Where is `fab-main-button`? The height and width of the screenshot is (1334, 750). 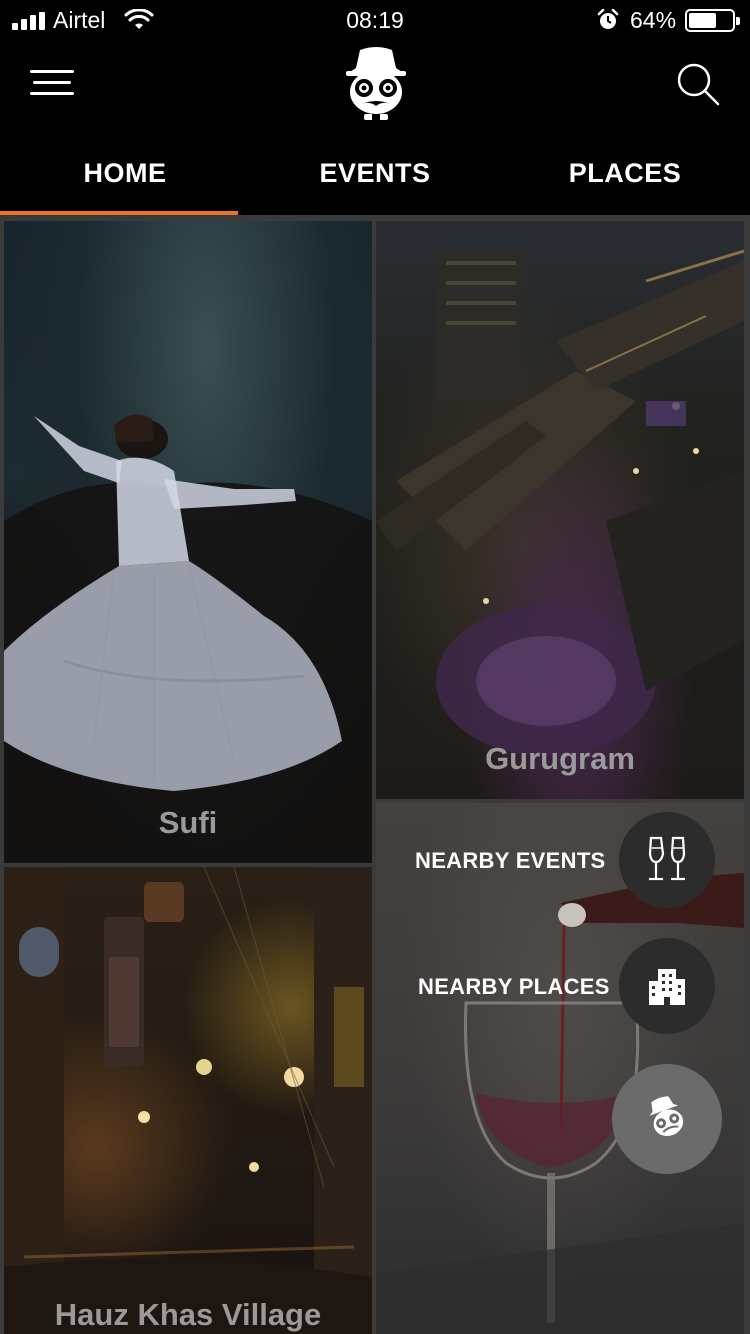 fab-main-button is located at coordinates (667, 1119).